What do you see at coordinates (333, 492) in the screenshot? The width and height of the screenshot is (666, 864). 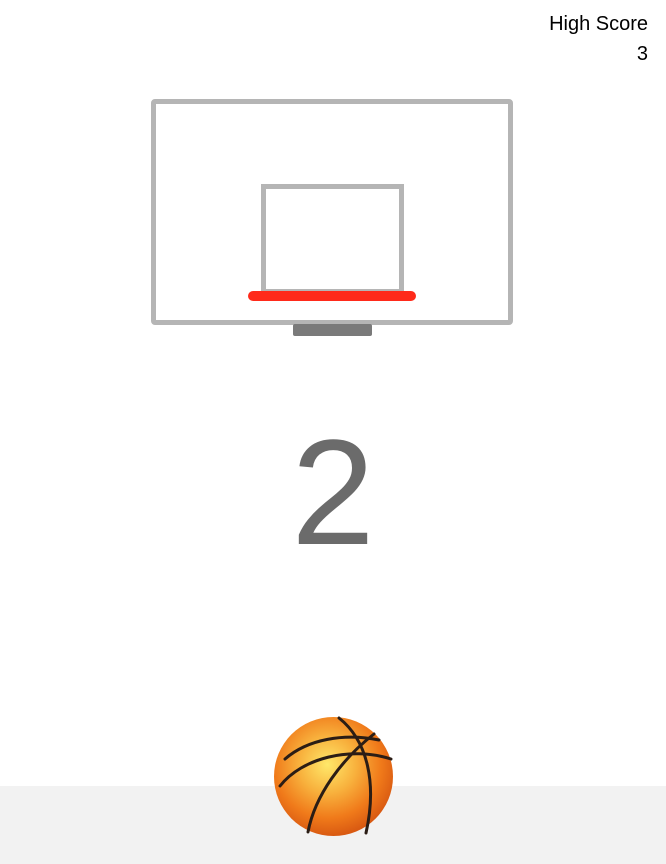 I see `current-score: 2` at bounding box center [333, 492].